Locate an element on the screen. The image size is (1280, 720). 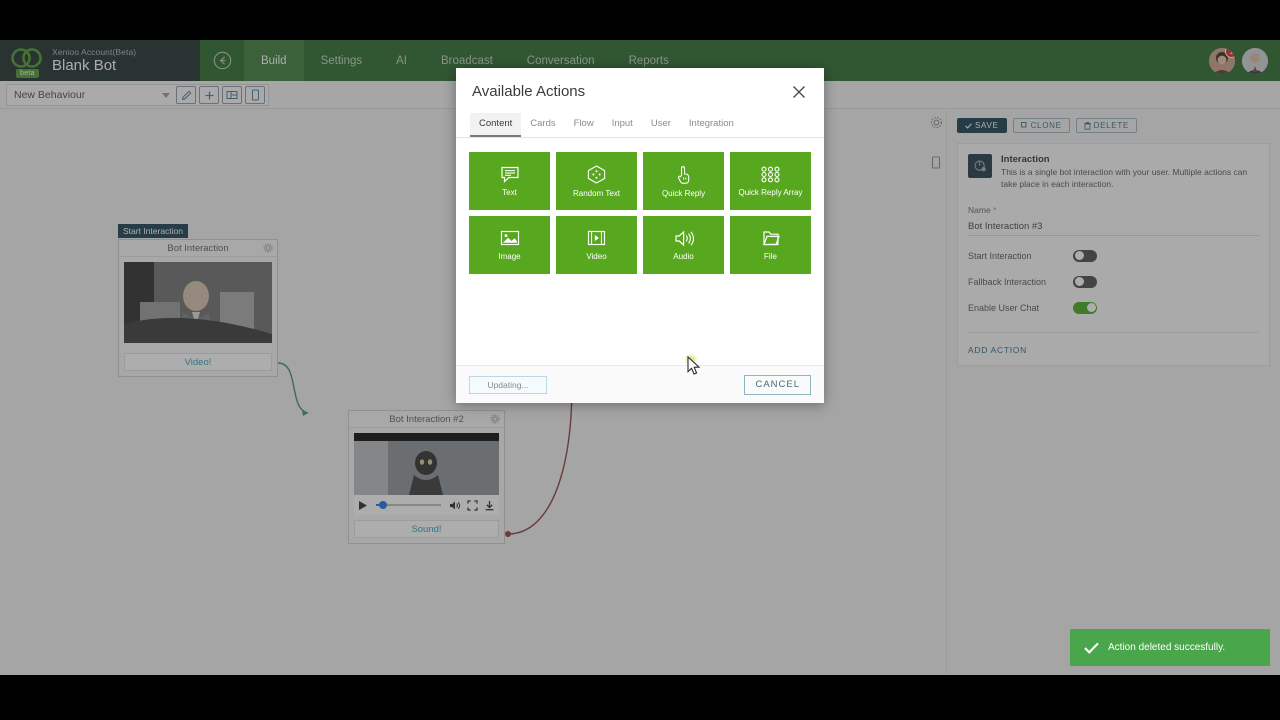
action-tile-video: Video is located at coordinates (596, 245).